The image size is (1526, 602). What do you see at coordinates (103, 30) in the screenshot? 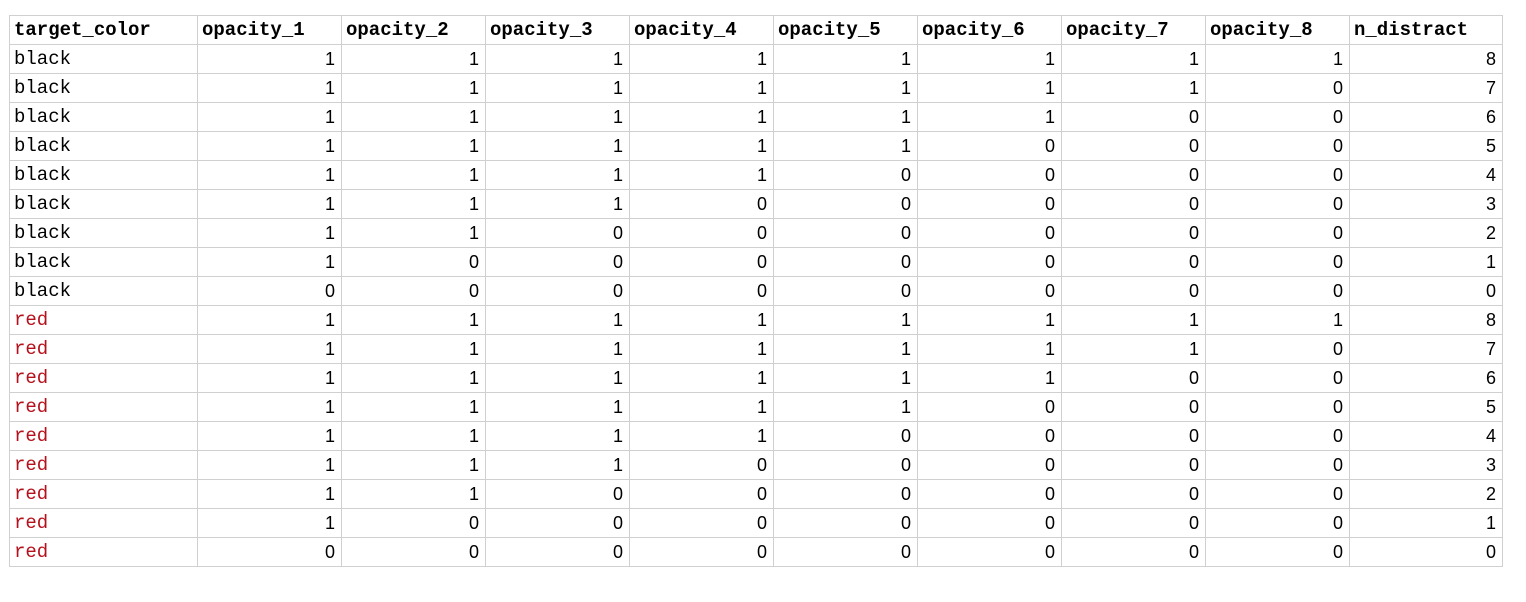
I see `column-header-target-color: target_color` at bounding box center [103, 30].